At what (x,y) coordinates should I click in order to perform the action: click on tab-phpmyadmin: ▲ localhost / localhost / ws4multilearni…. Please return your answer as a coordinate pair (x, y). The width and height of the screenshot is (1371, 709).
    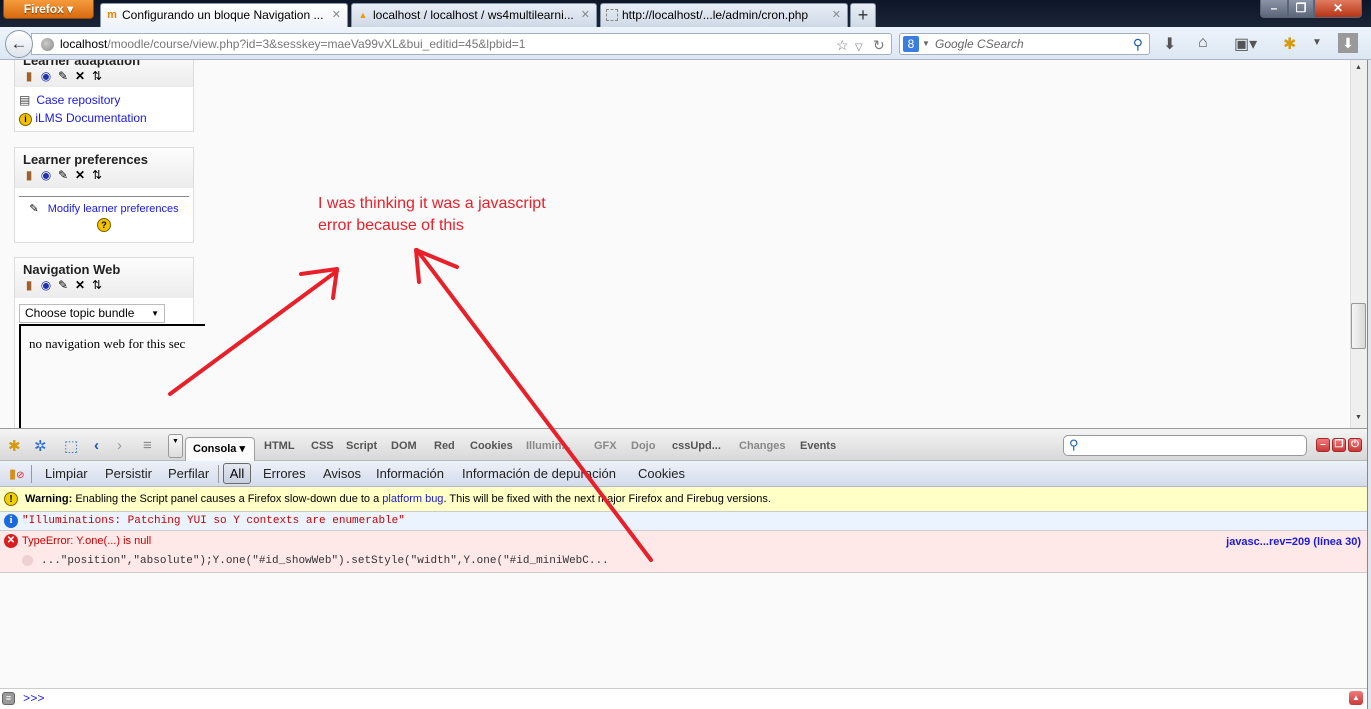
    Looking at the image, I should click on (474, 15).